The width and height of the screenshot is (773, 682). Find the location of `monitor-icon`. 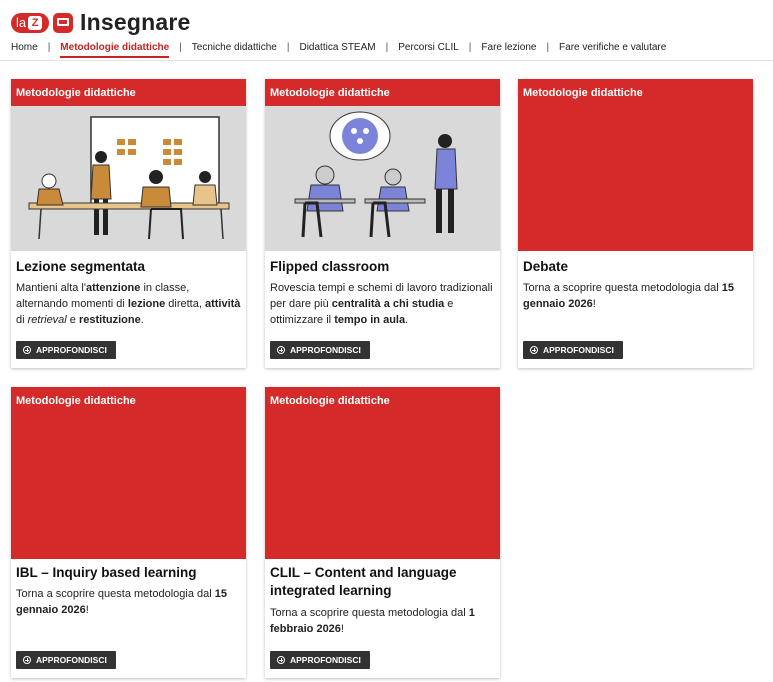

monitor-icon is located at coordinates (63, 22).